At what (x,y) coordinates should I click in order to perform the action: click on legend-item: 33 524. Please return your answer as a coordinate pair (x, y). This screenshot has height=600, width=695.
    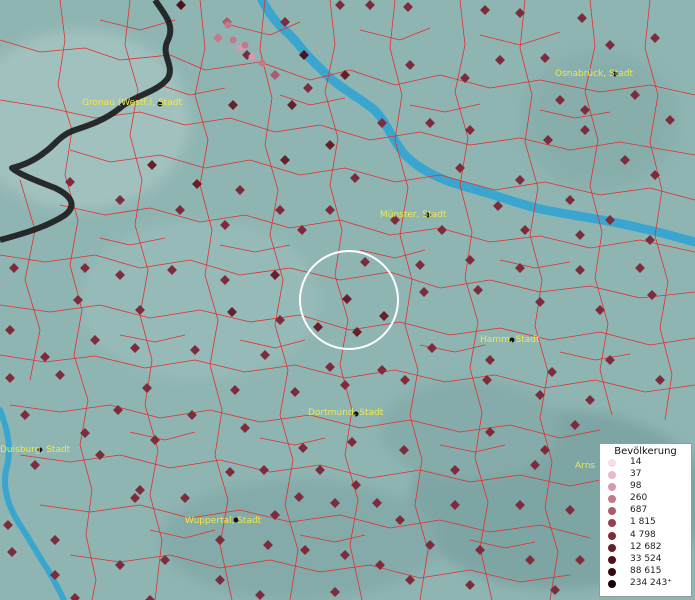
    Looking at the image, I should click on (645, 560).